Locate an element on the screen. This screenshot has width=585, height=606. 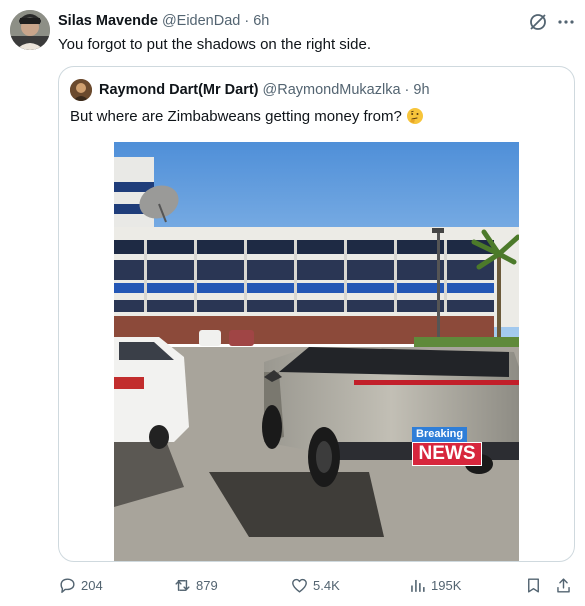
bookmark-button is located at coordinates (535, 585).